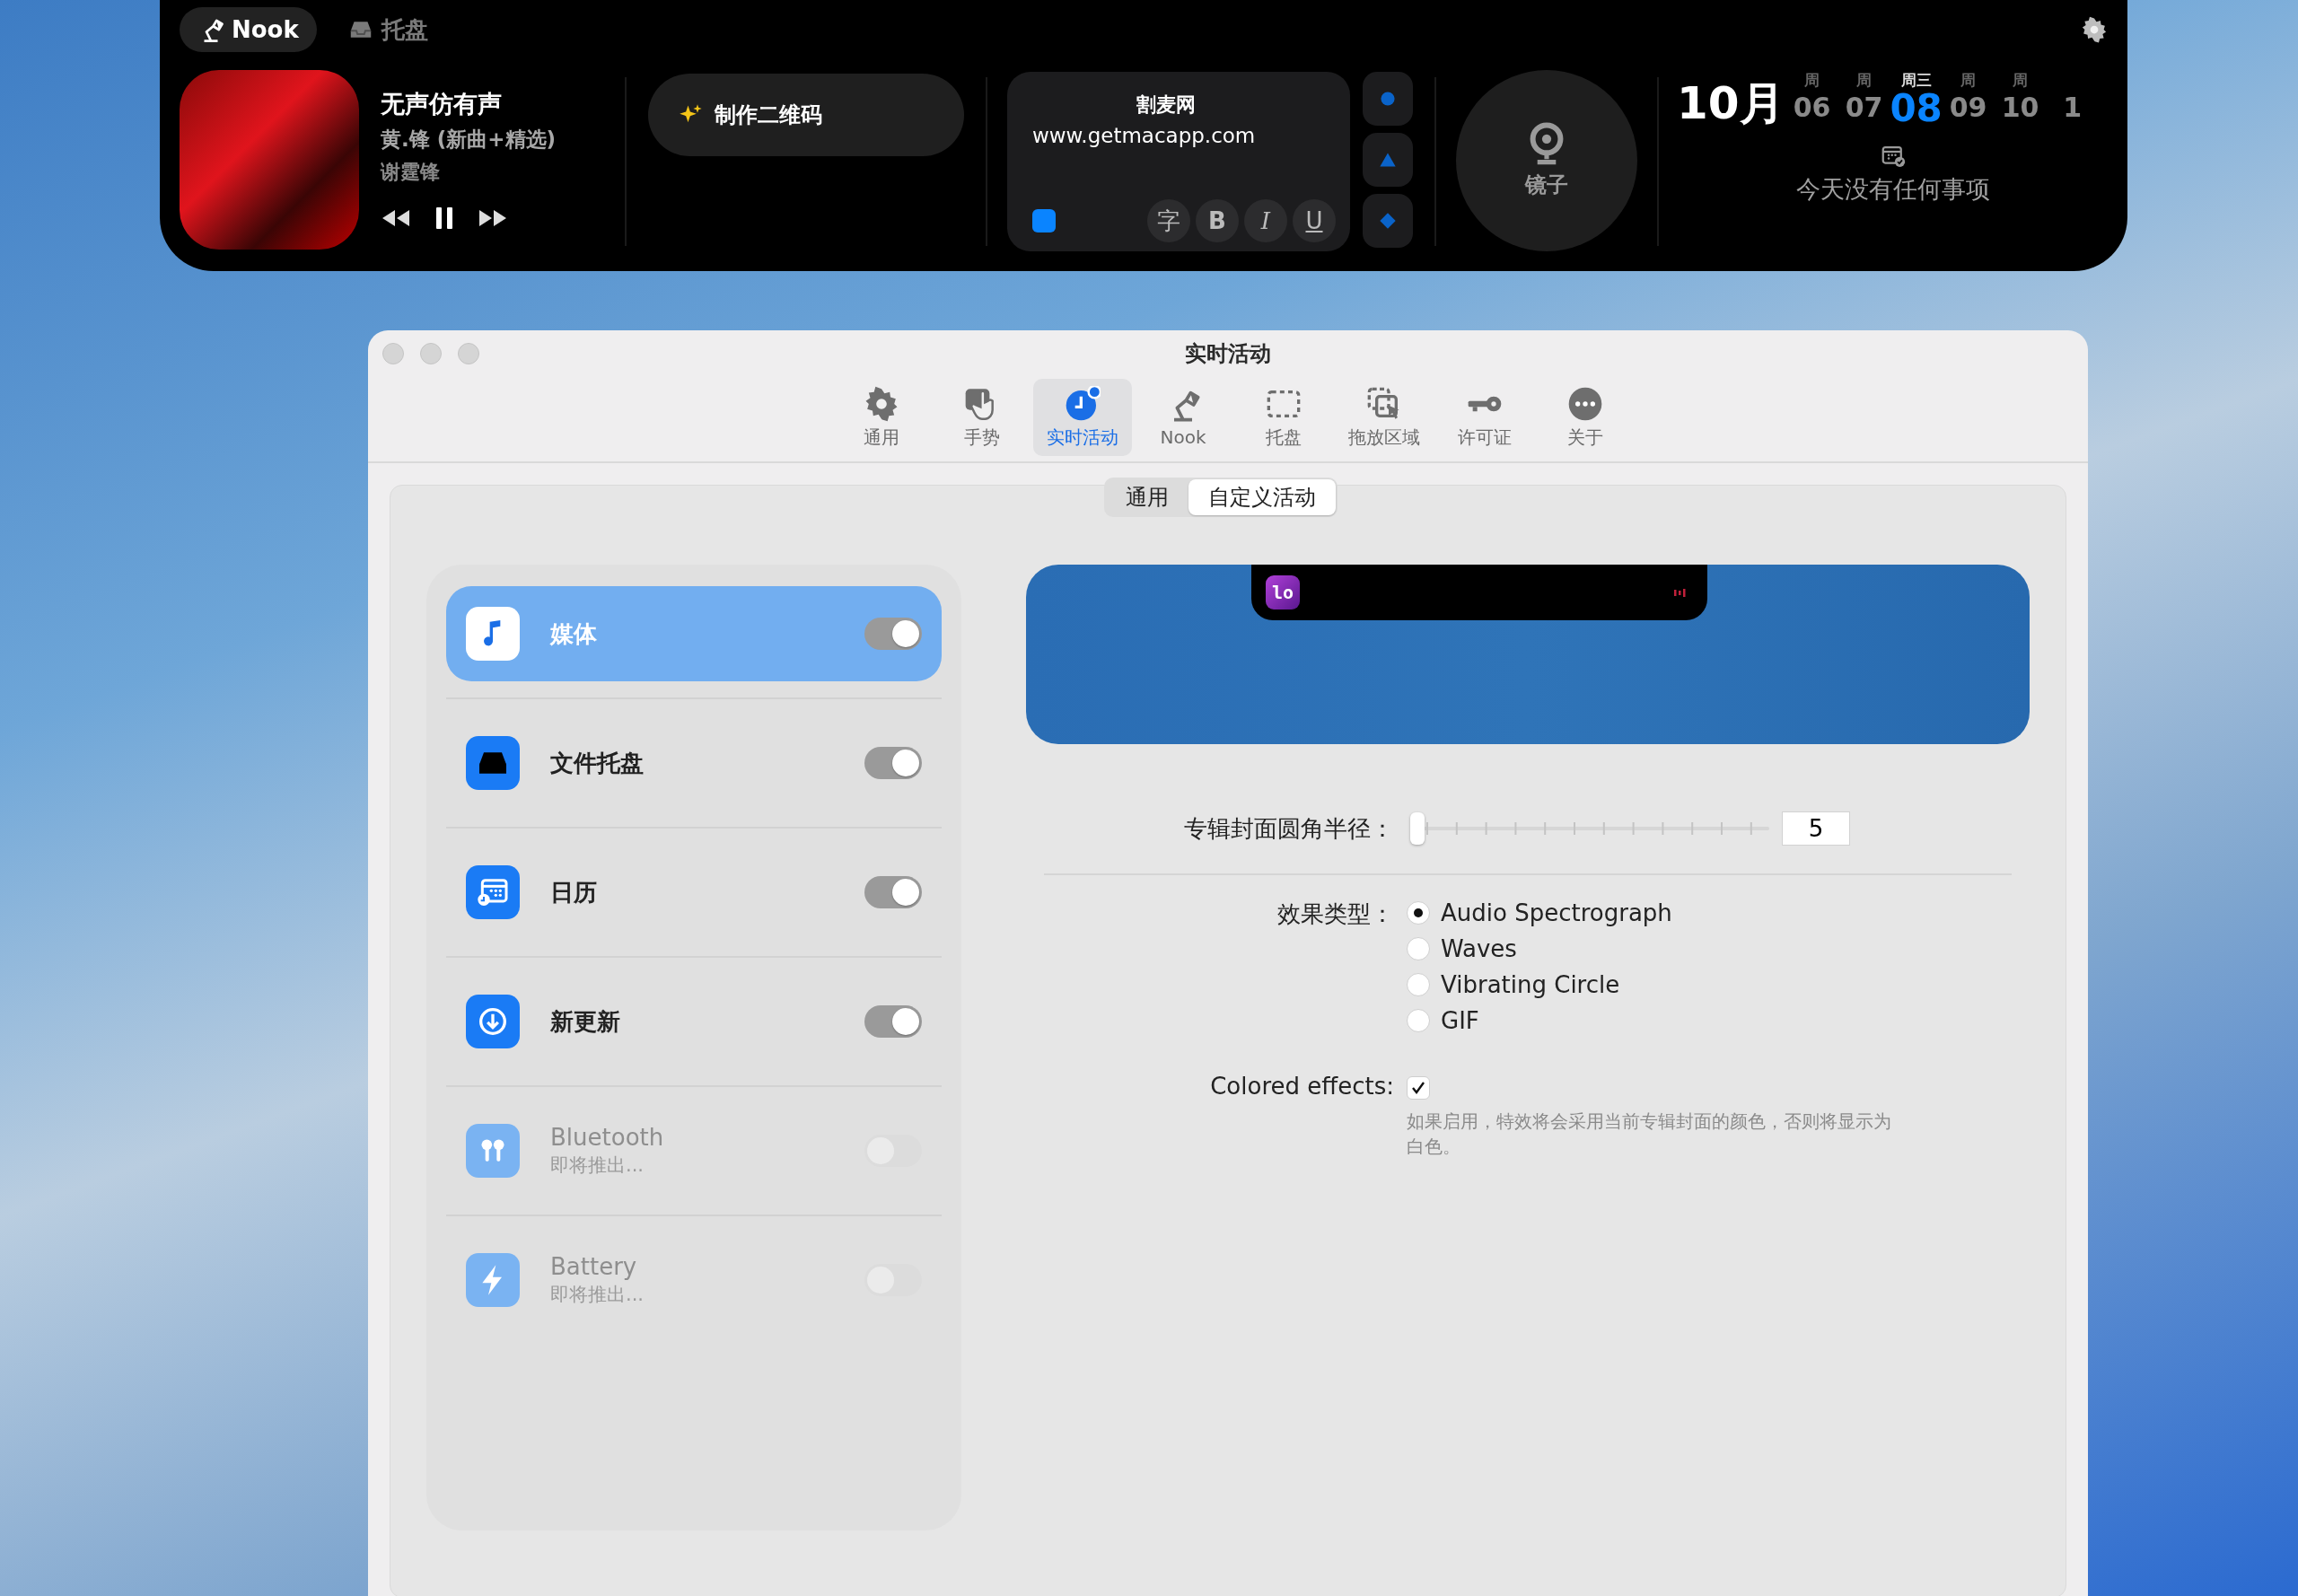 The width and height of the screenshot is (2298, 1596). Describe the element at coordinates (2020, 107) in the screenshot. I see `day-number: 10` at that location.